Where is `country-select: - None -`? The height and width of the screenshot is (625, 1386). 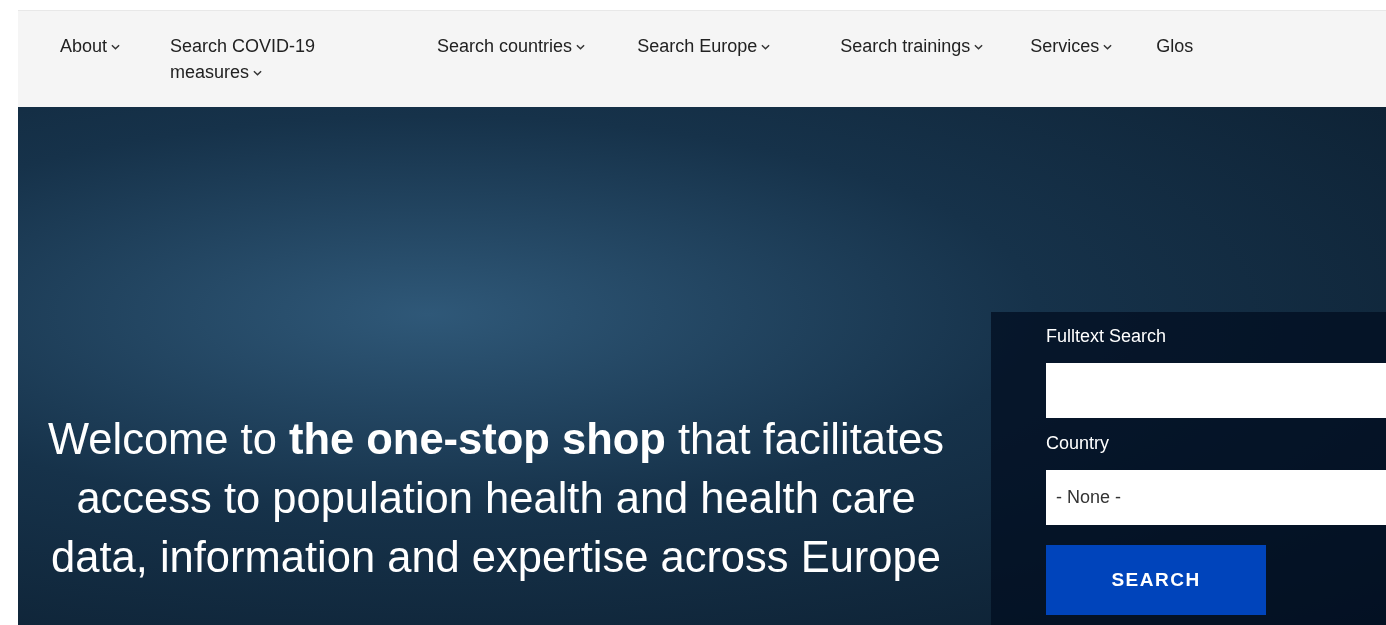 country-select: - None - is located at coordinates (1216, 497).